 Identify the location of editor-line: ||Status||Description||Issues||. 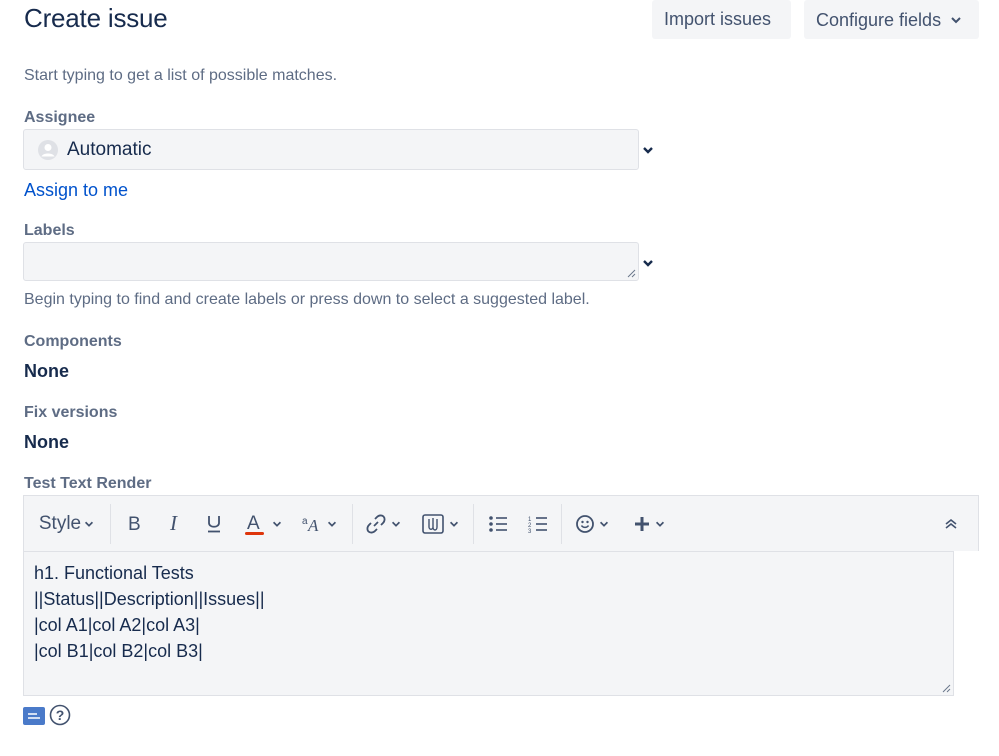
(149, 599).